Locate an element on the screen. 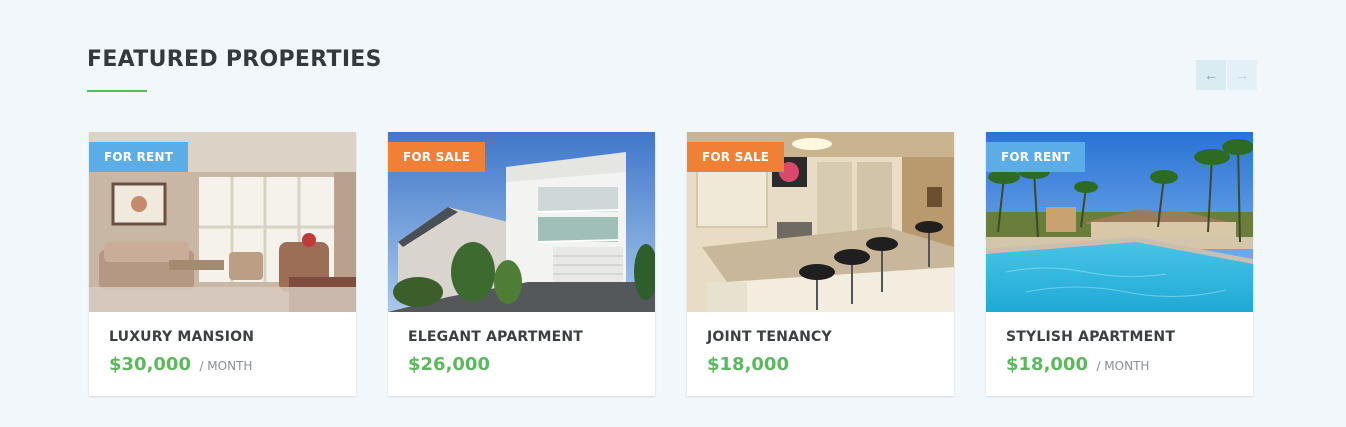 The image size is (1346, 427). property-image-pool: FOR RENT is located at coordinates (1119, 222).